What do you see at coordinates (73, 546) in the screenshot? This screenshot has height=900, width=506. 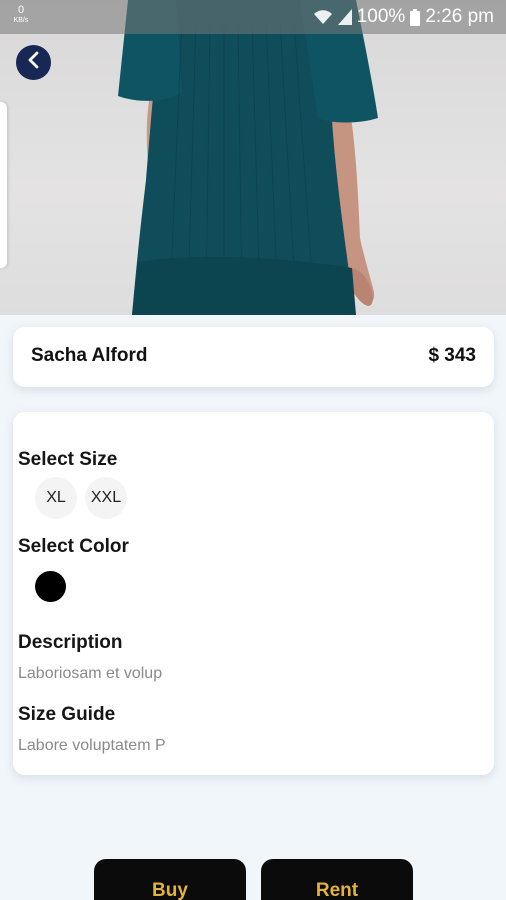 I see `select-color-label: Select Color` at bounding box center [73, 546].